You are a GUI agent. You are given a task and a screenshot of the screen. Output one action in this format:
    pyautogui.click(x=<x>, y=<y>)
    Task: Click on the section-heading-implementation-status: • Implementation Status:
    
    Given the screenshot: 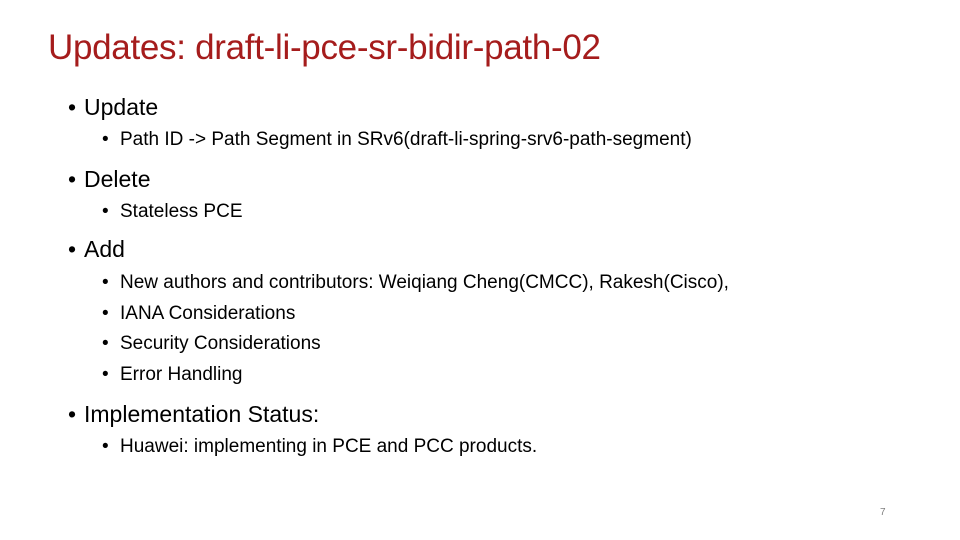 What is the action you would take?
    pyautogui.click(x=193, y=414)
    